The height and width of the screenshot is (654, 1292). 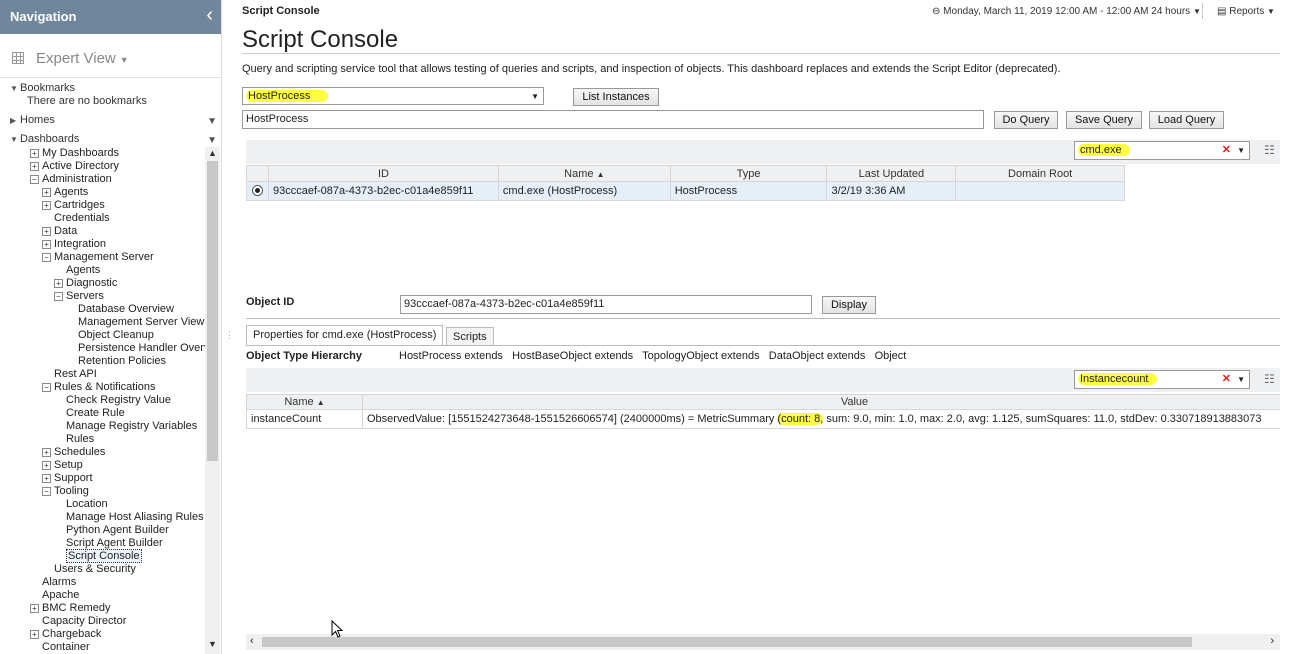 What do you see at coordinates (104, 556) in the screenshot?
I see `tree-item: Script Console` at bounding box center [104, 556].